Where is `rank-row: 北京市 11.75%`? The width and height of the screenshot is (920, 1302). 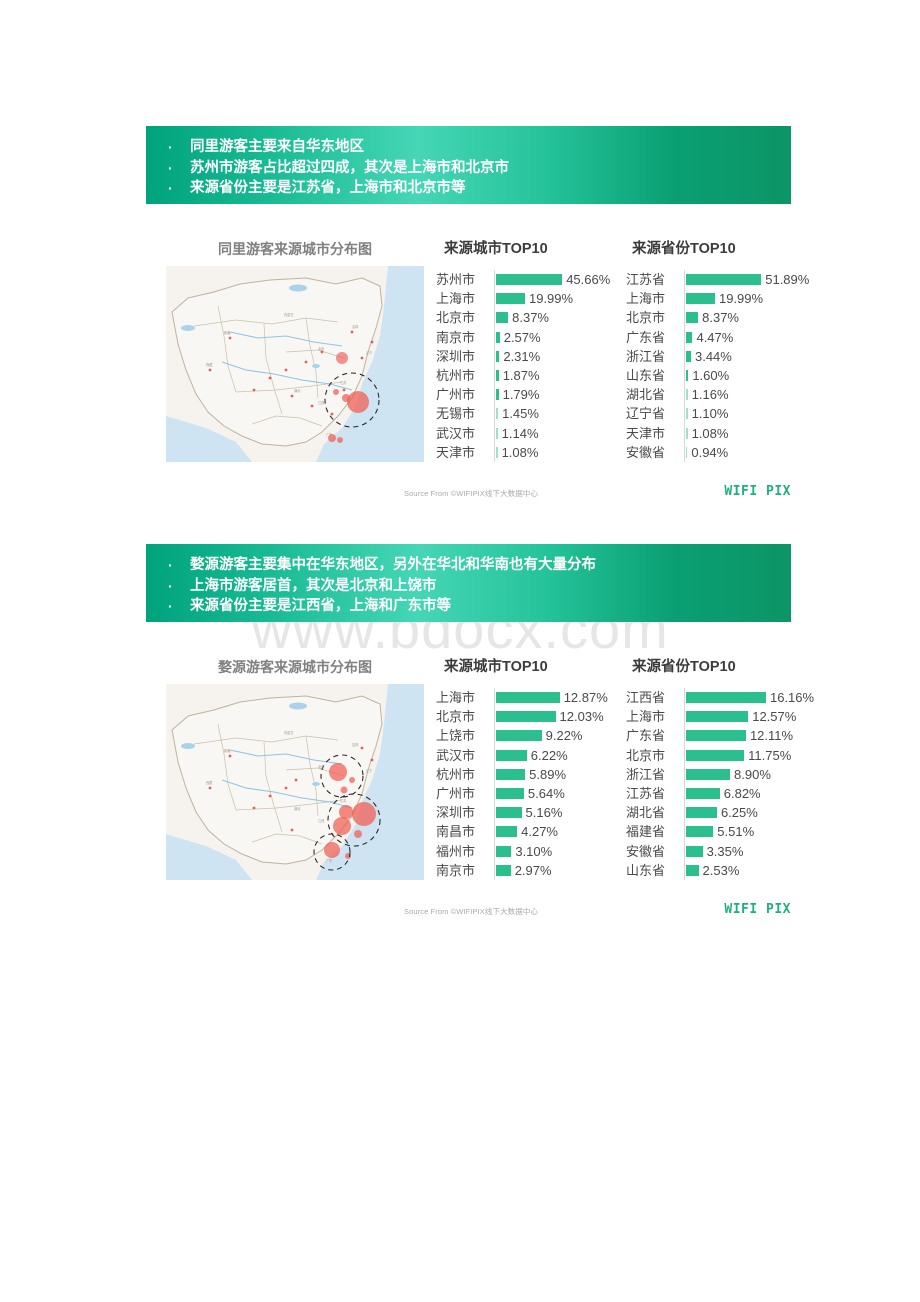
rank-row: 北京市 11.75% is located at coordinates (716, 755).